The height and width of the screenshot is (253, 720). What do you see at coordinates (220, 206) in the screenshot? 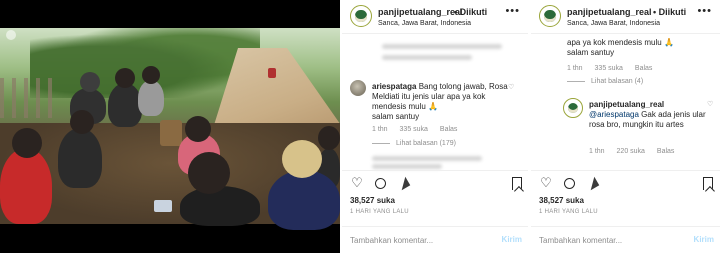
I see `person-with-phone` at bounding box center [220, 206].